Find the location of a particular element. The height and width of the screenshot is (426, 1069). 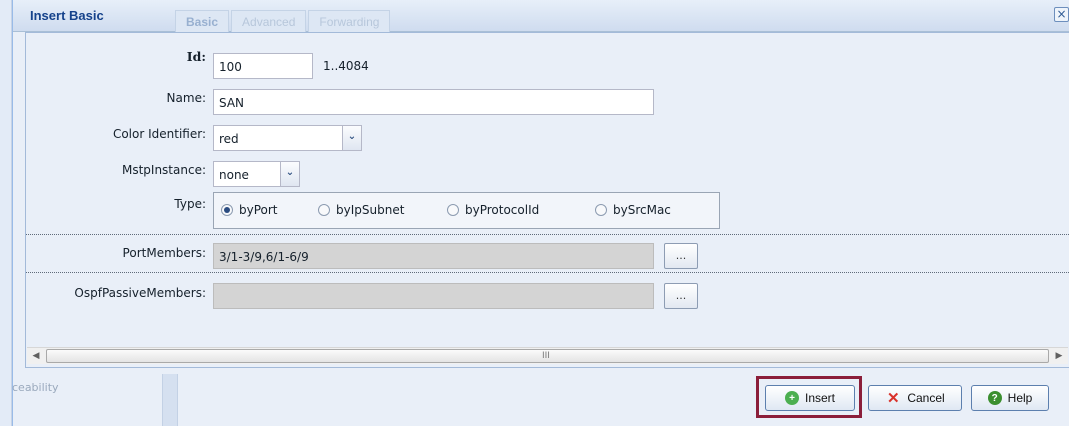

radio-byprotocolid-label: byProtocolId is located at coordinates (502, 210).